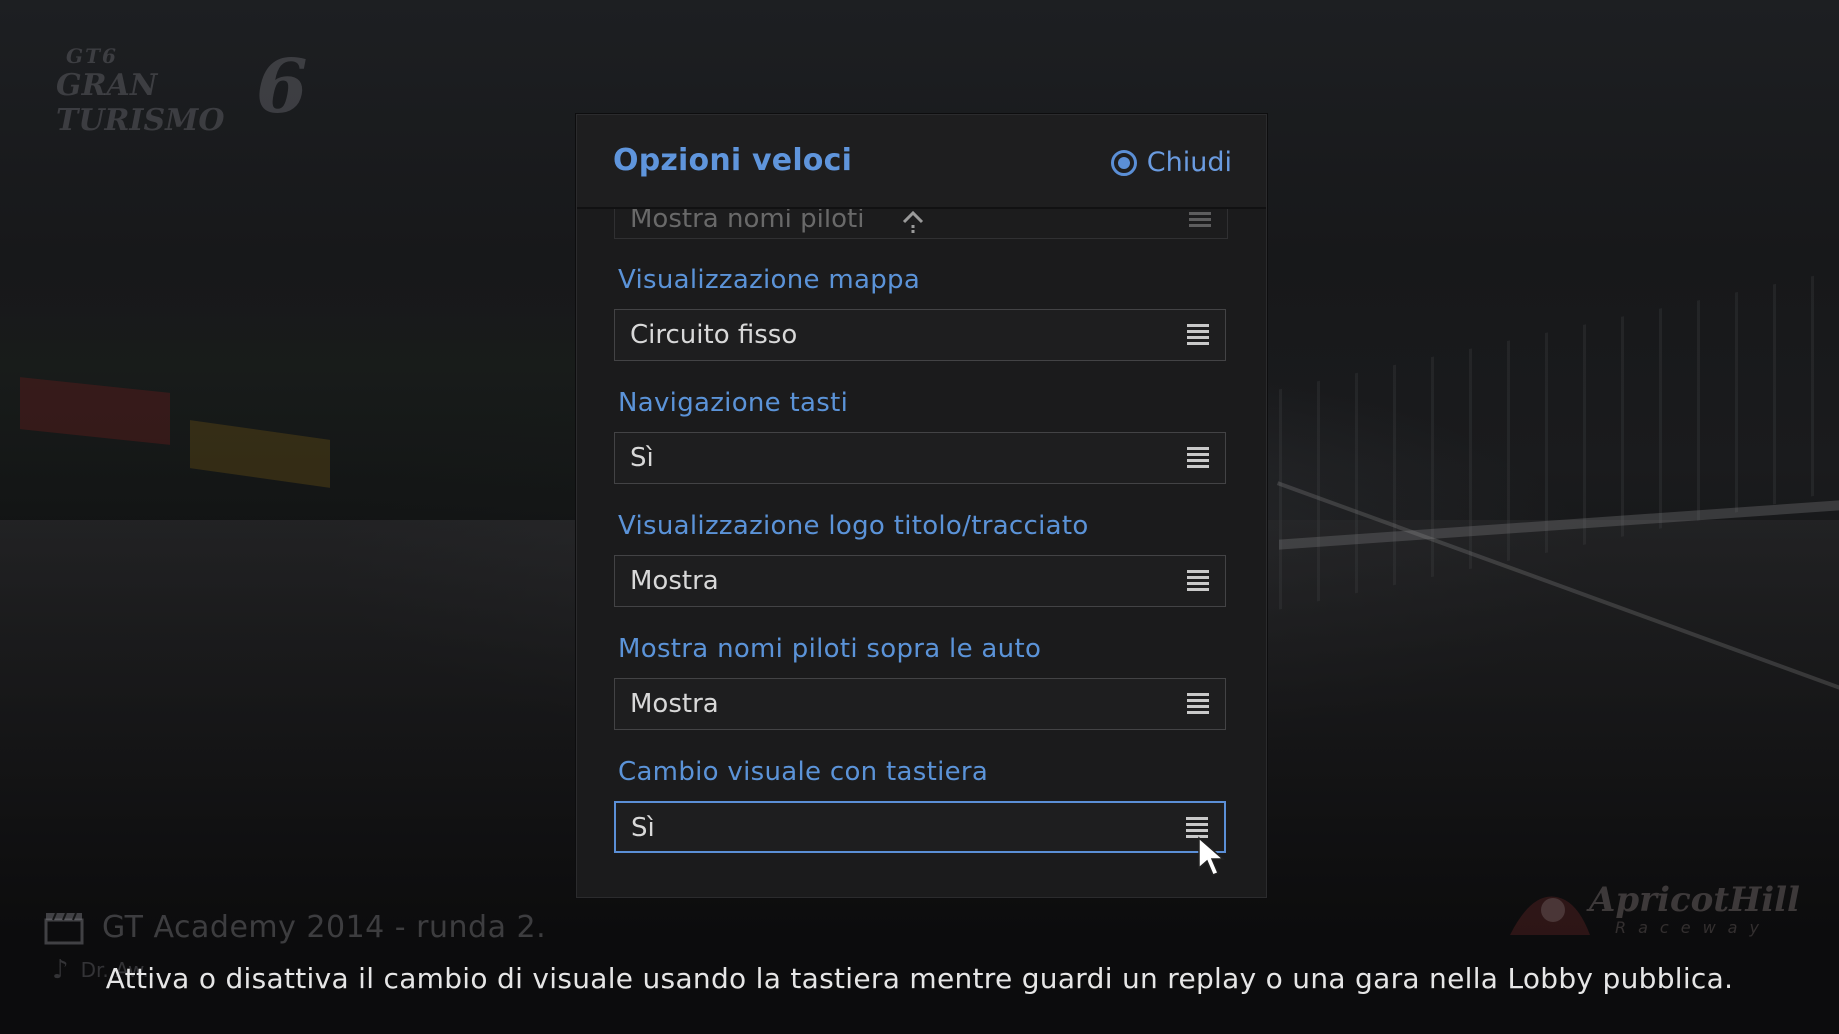 The image size is (1839, 1034). I want to click on replay-title: GT Academy 2014 - runda 2., so click(324, 927).